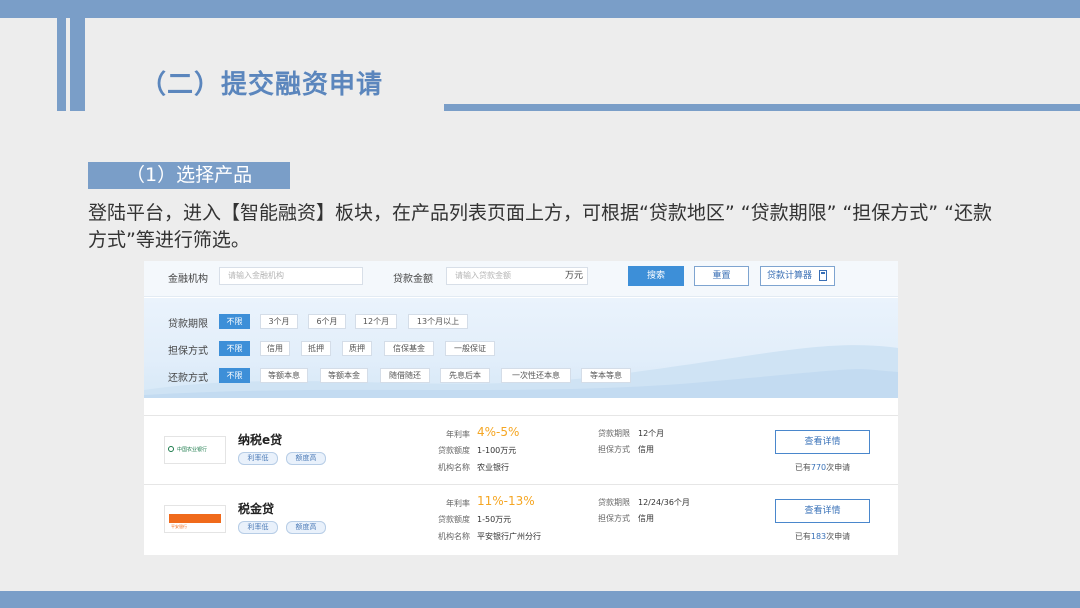 The height and width of the screenshot is (608, 1080). Describe the element at coordinates (188, 351) in the screenshot. I see `guarantee-filter-label: 担保方式` at that location.